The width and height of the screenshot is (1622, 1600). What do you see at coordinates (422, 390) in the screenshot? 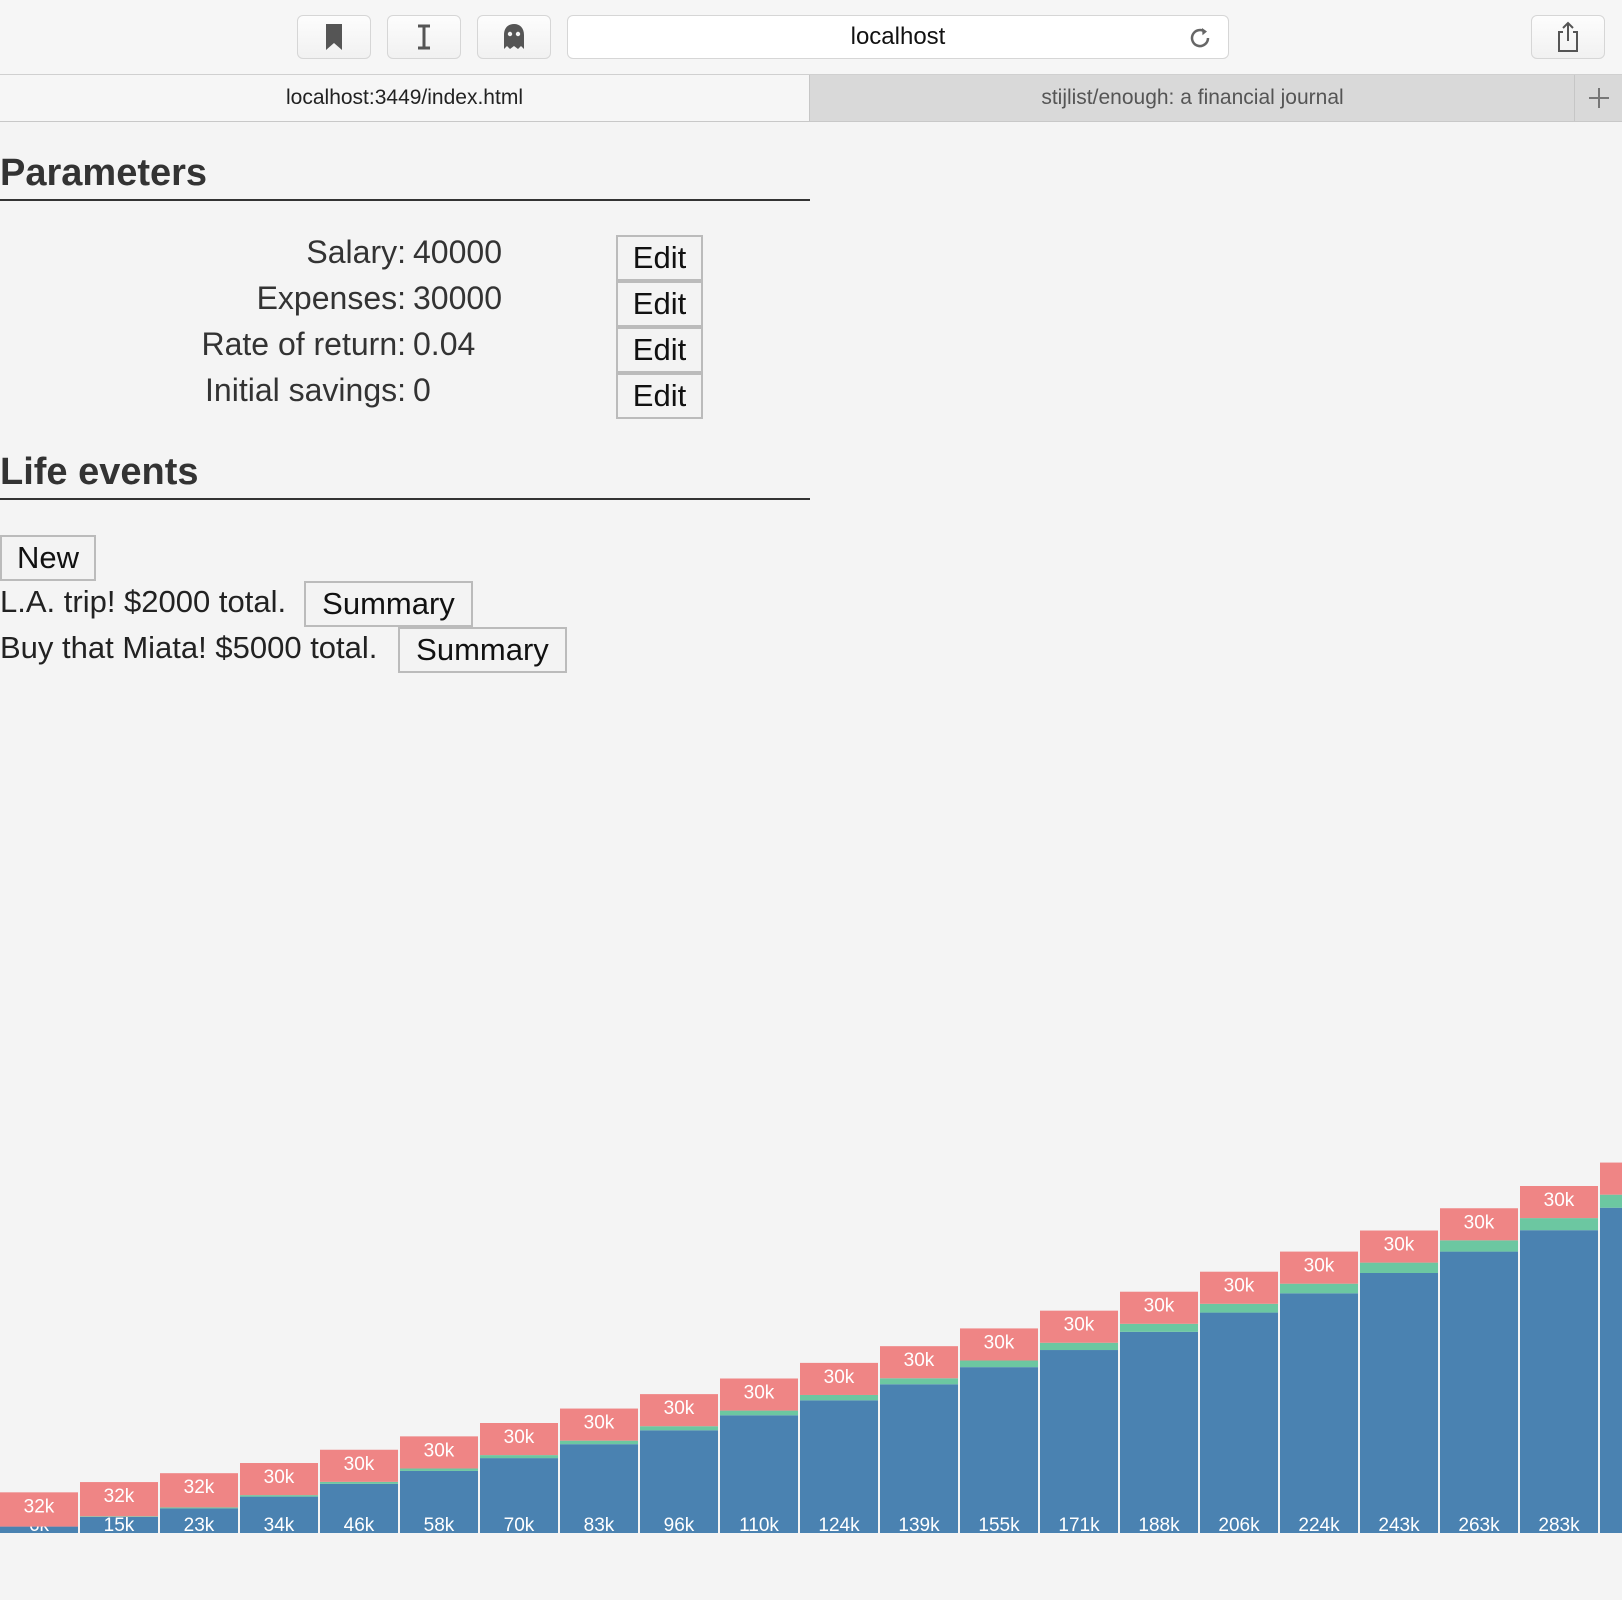
I see `param-value: 0` at bounding box center [422, 390].